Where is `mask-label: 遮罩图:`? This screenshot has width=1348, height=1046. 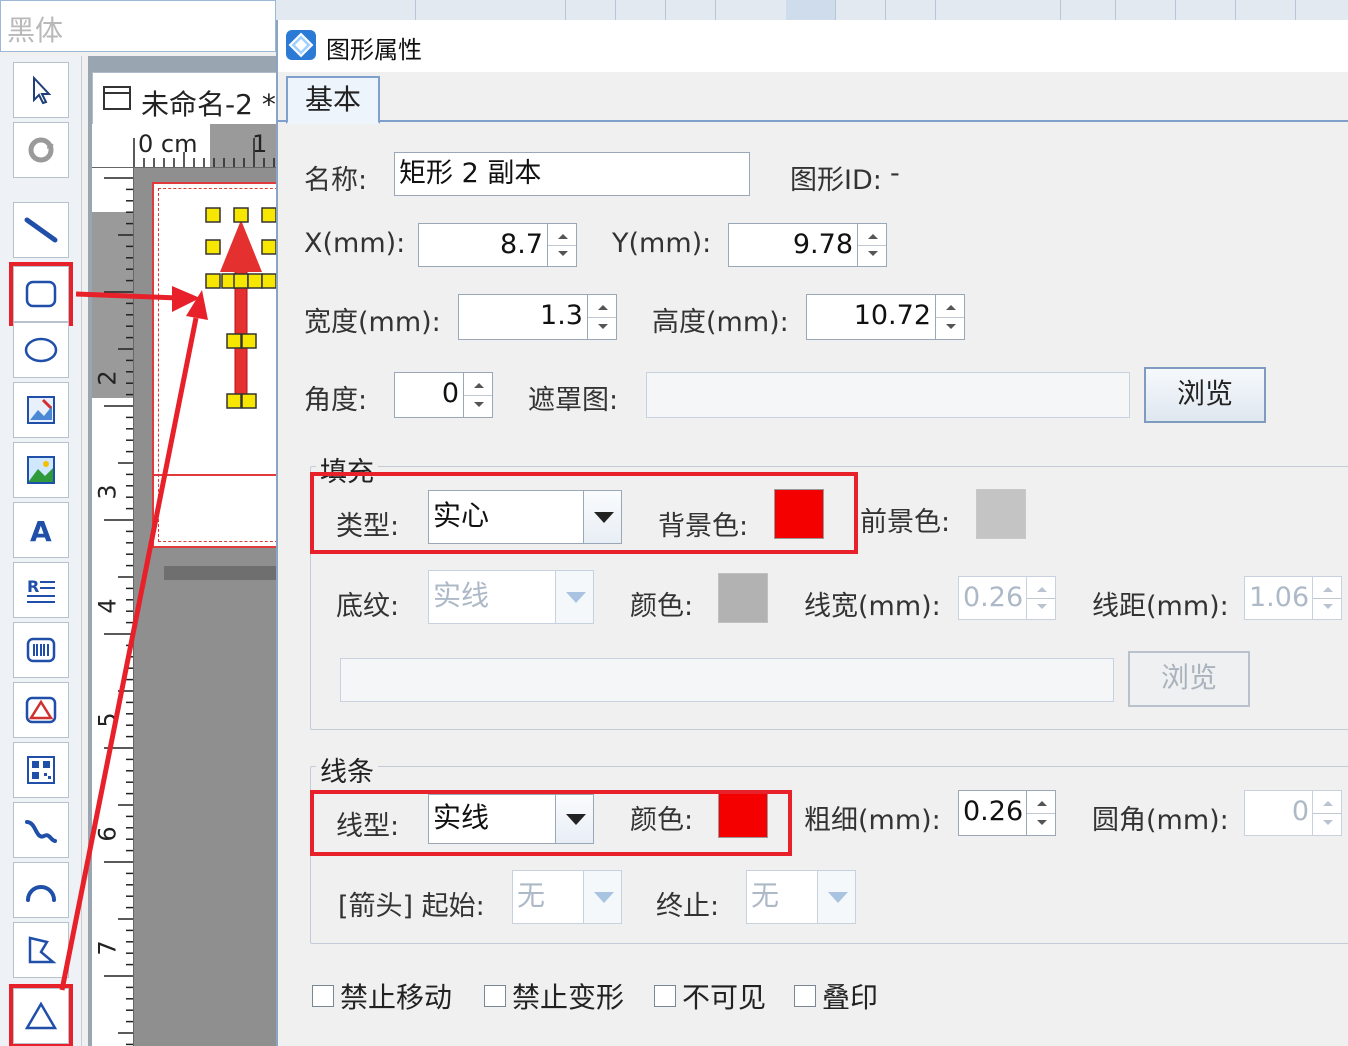
mask-label: 遮罩图: is located at coordinates (573, 400).